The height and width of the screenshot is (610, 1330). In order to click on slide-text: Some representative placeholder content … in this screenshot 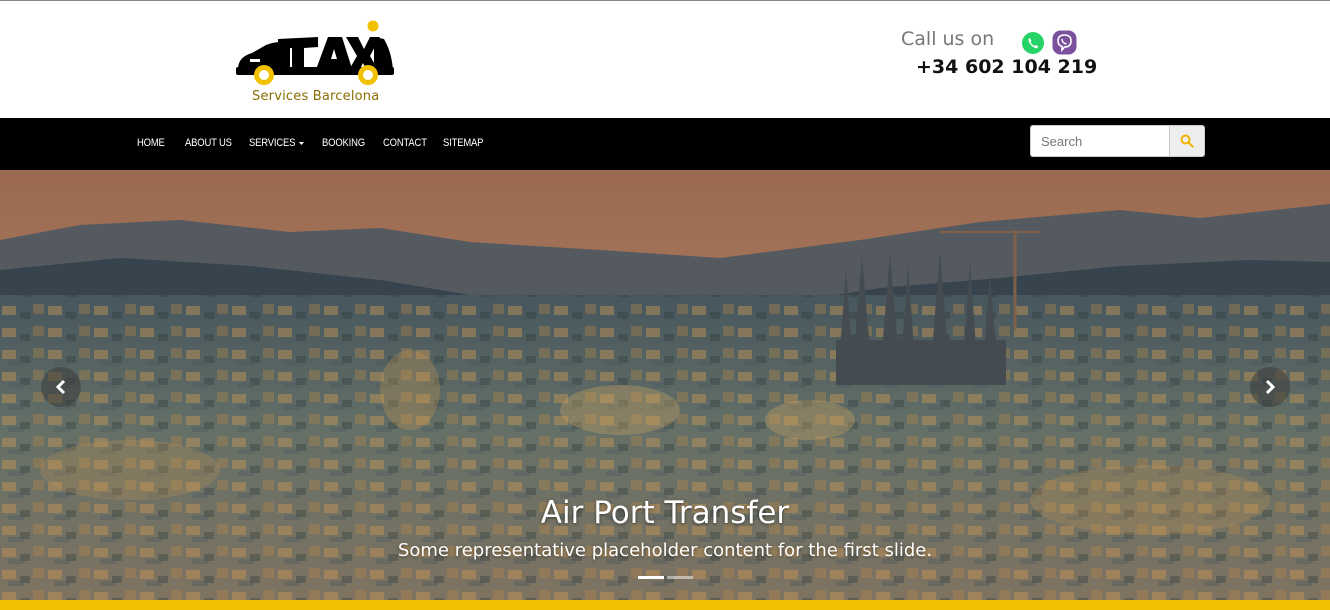, I will do `click(665, 550)`.